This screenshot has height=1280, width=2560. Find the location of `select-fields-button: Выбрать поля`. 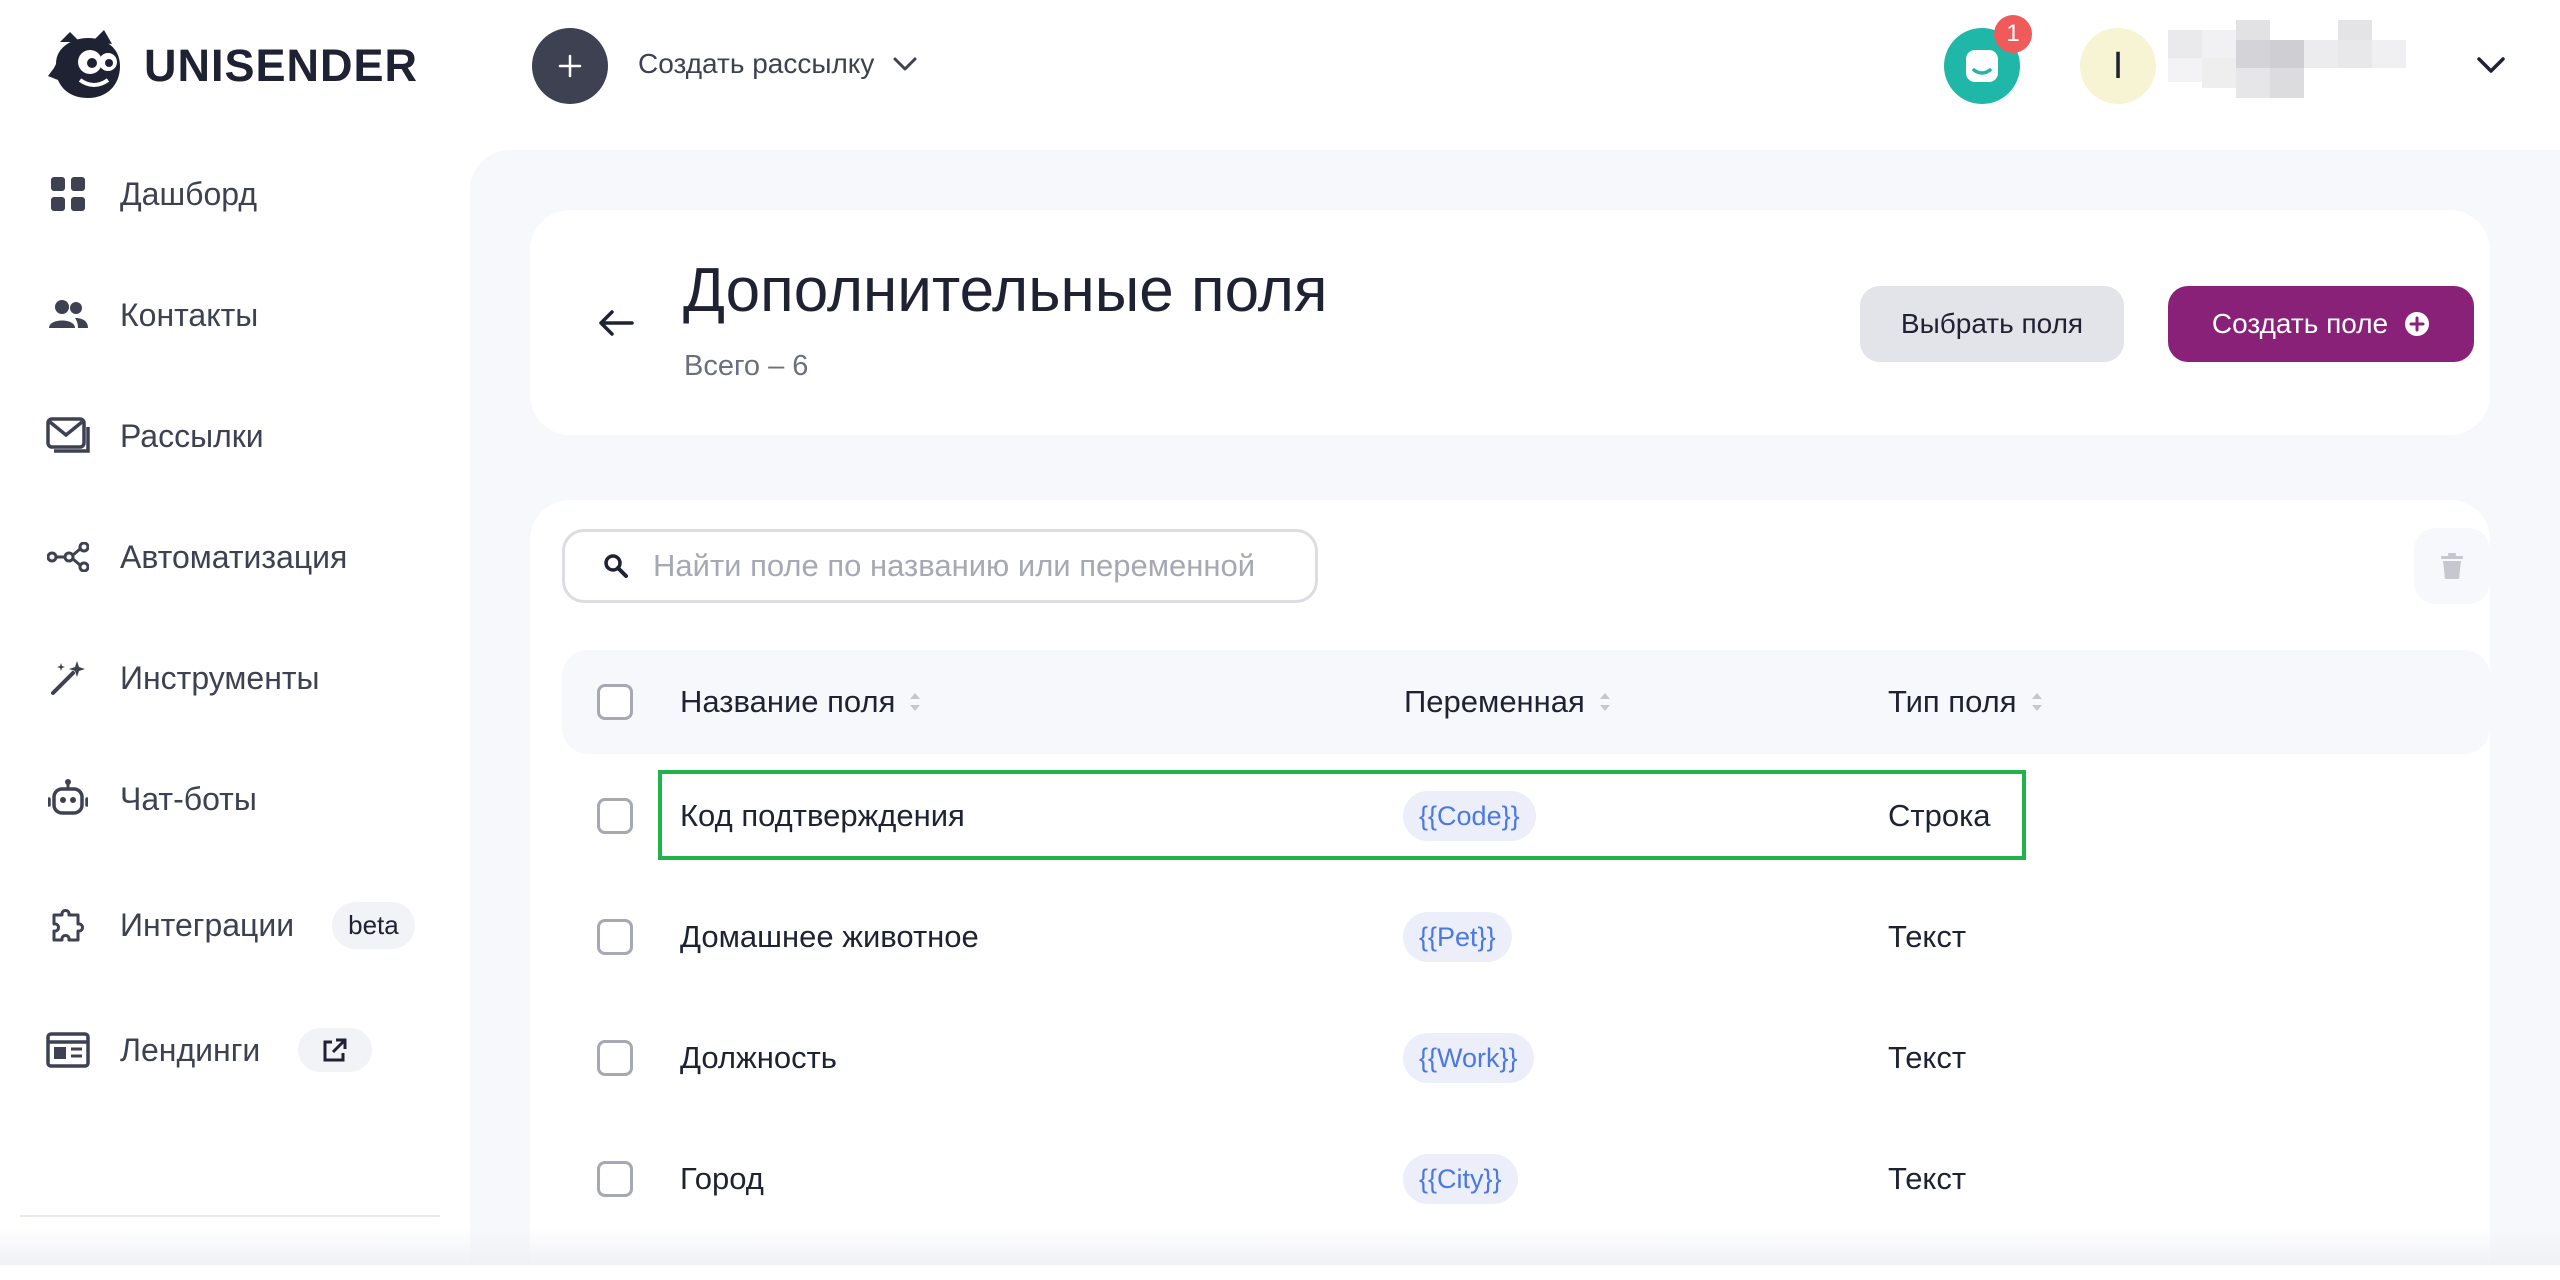

select-fields-button: Выбрать поля is located at coordinates (1992, 324).